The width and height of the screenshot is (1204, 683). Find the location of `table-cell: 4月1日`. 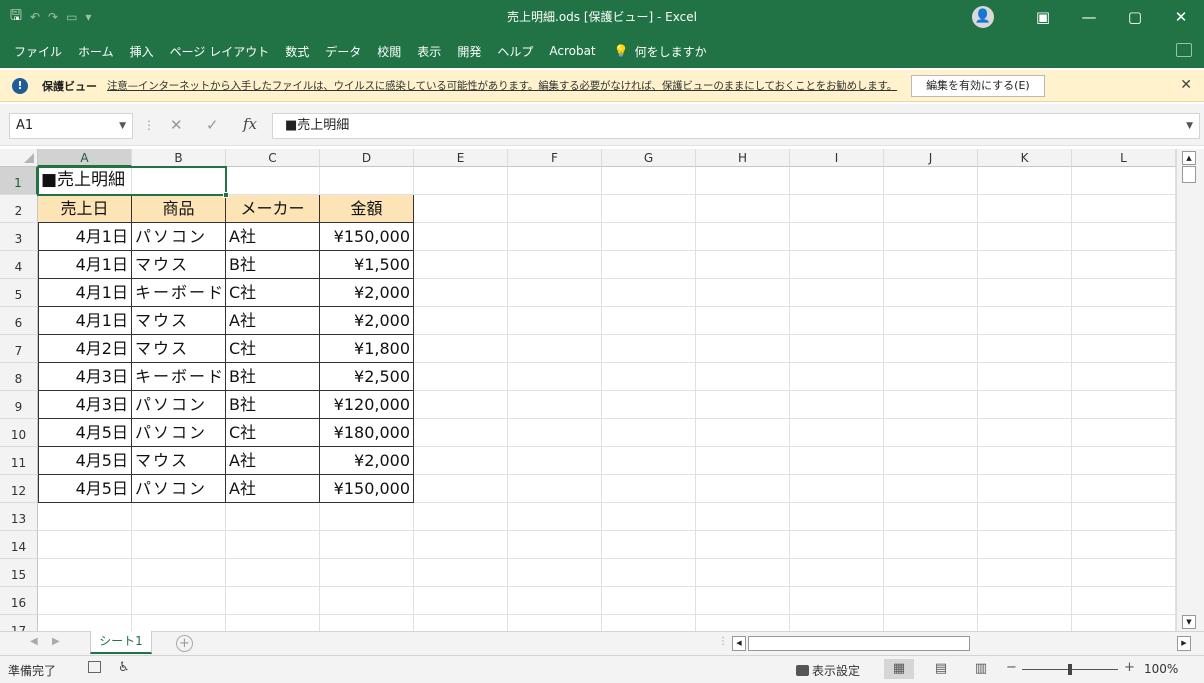

table-cell: 4月1日 is located at coordinates (85, 237).